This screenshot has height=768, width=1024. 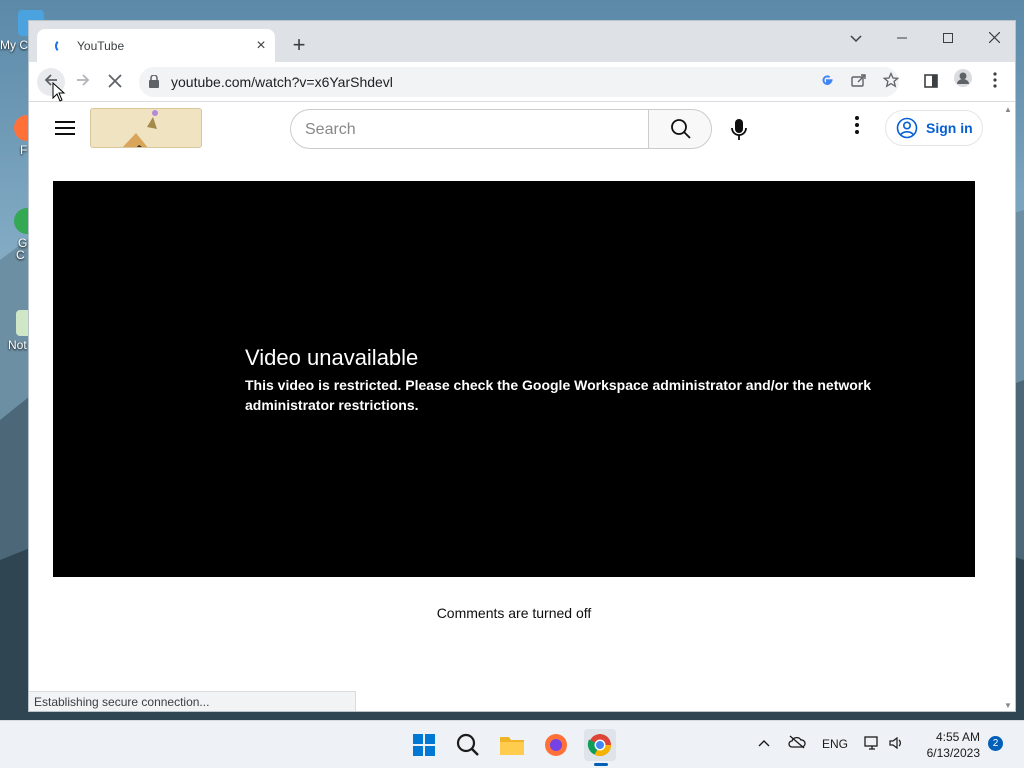 What do you see at coordinates (154, 81) in the screenshot?
I see `lock-icon` at bounding box center [154, 81].